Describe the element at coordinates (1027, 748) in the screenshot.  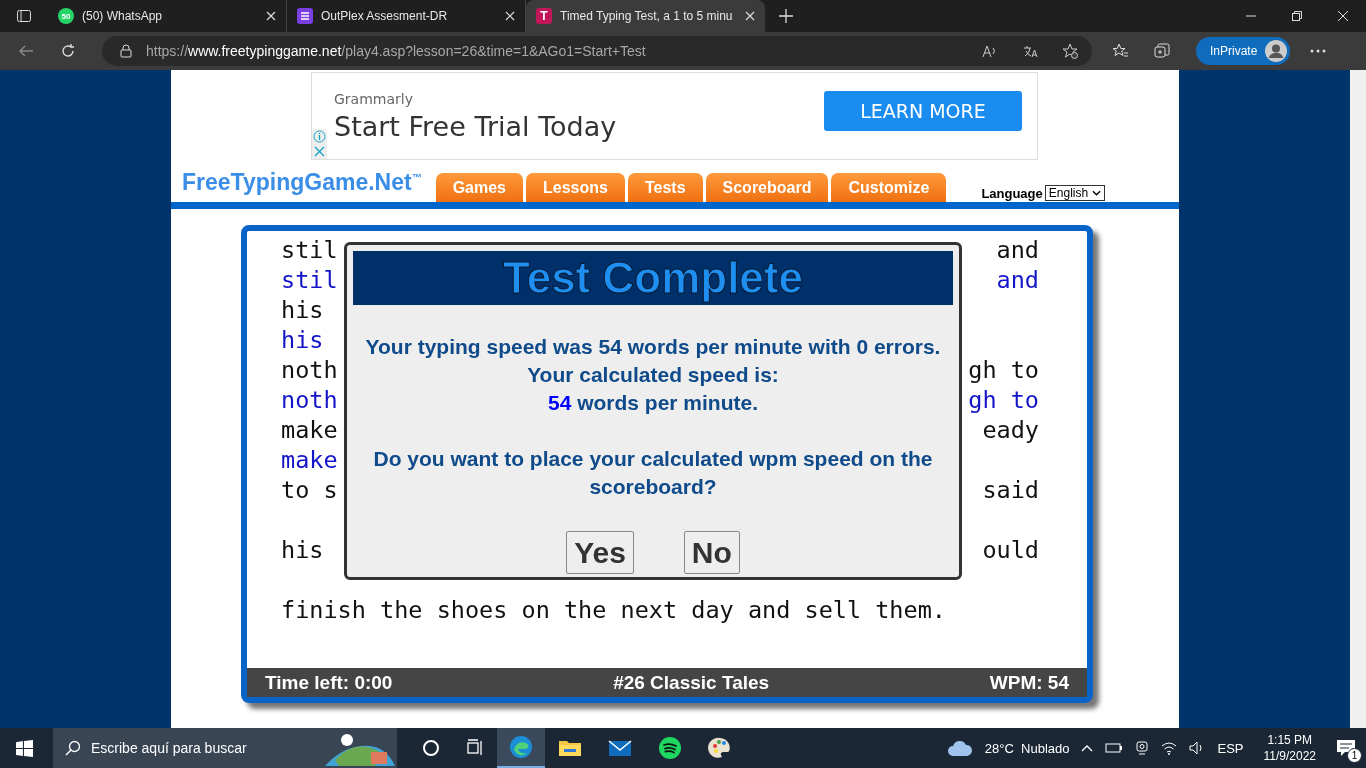
I see `weather-text: 28°C Nublado` at that location.